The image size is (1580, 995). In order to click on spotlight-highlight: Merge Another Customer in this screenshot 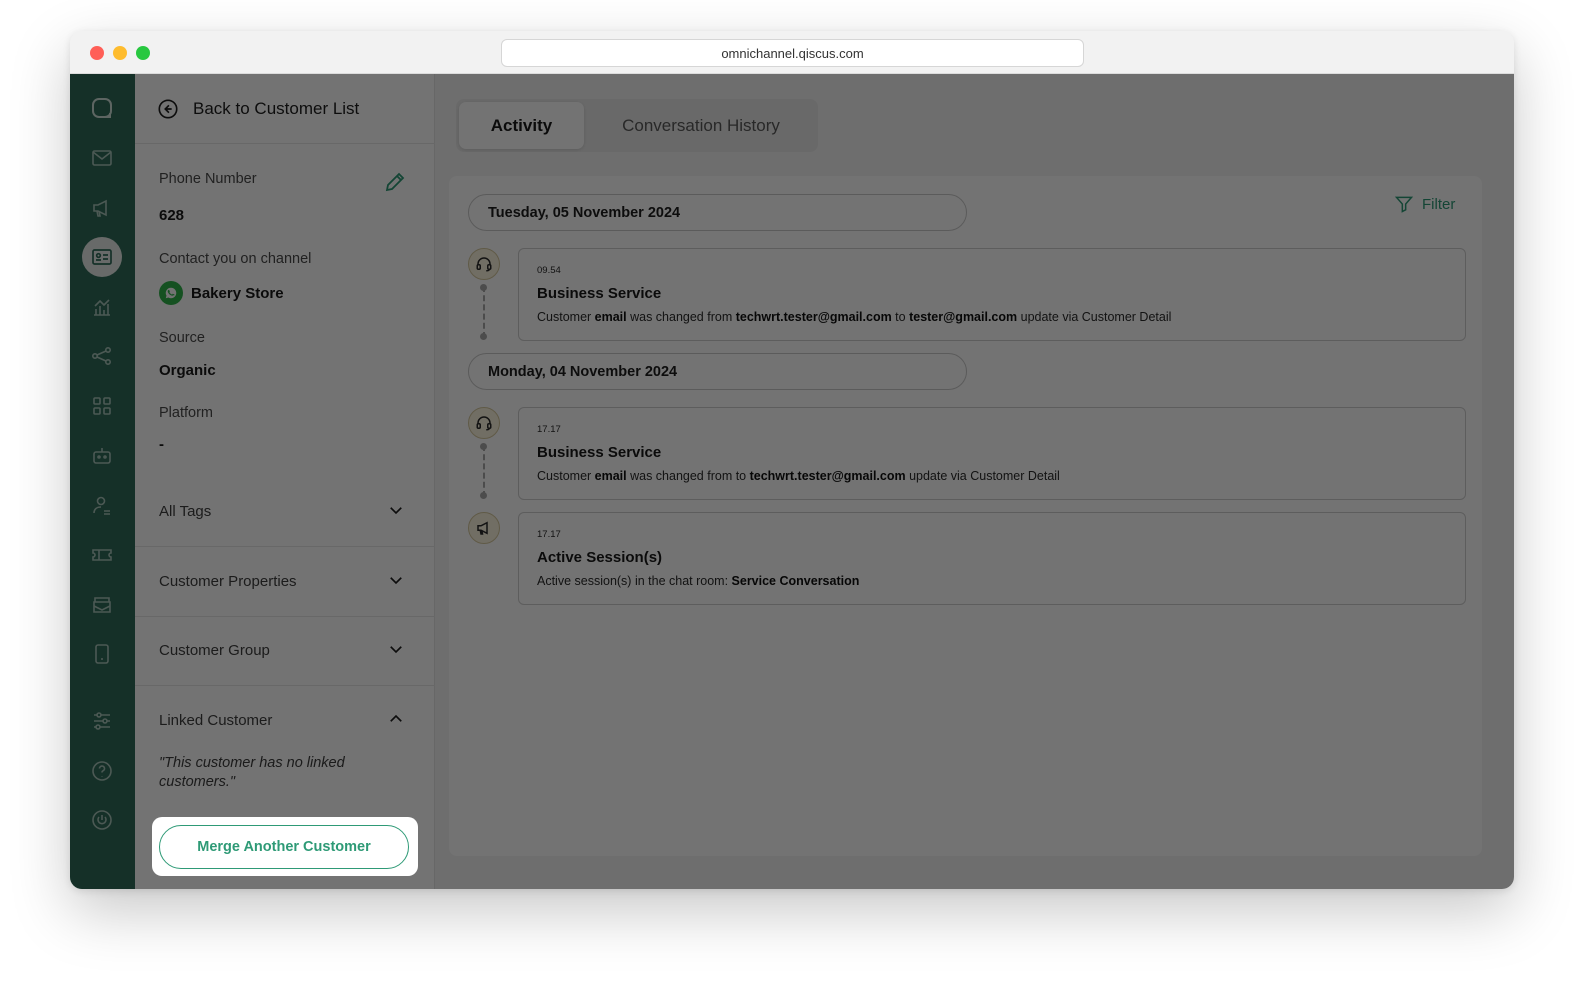, I will do `click(285, 846)`.